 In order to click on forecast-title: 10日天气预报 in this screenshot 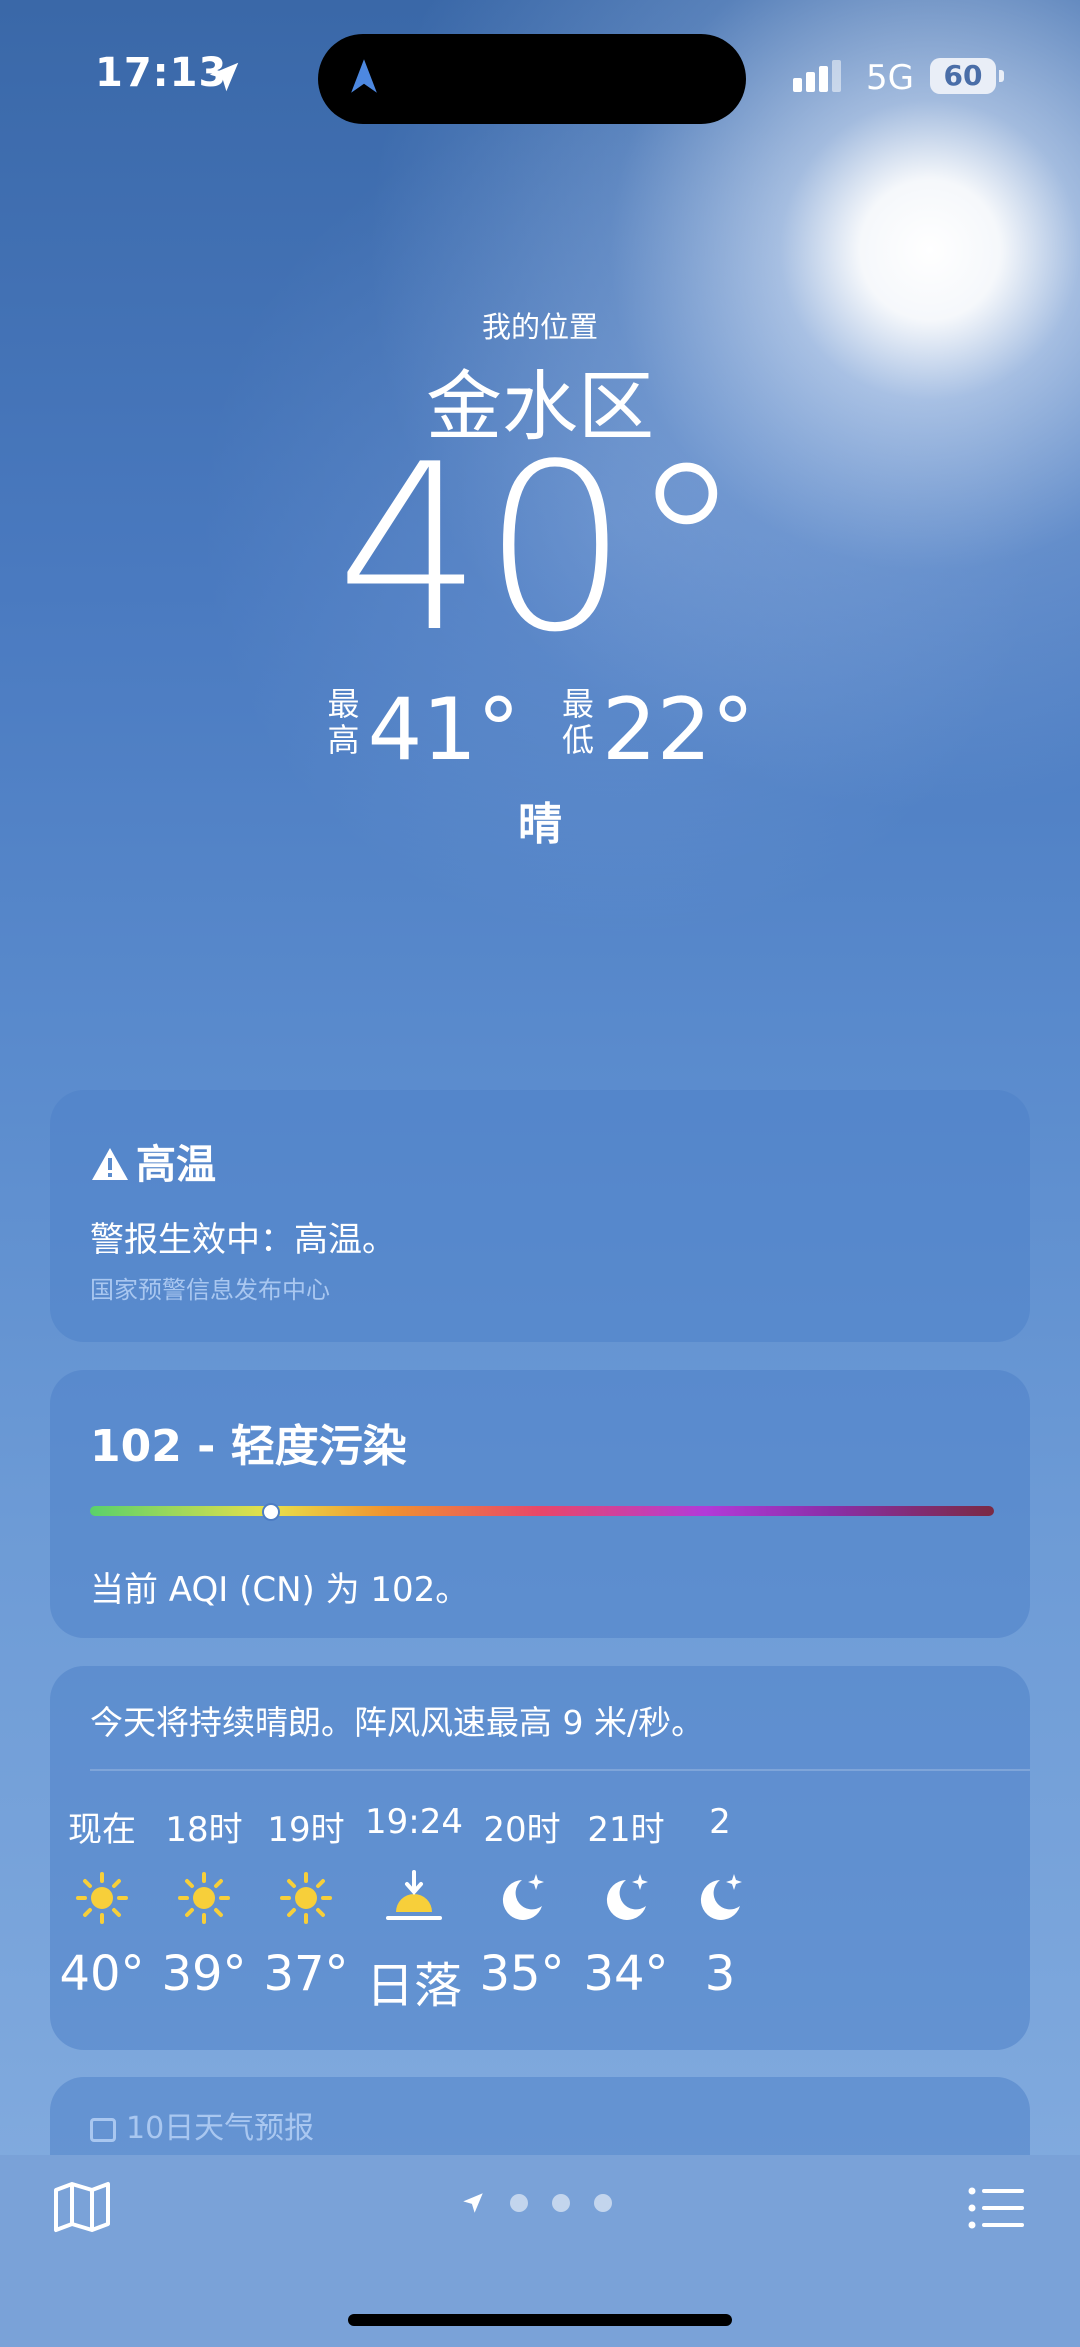, I will do `click(220, 2128)`.